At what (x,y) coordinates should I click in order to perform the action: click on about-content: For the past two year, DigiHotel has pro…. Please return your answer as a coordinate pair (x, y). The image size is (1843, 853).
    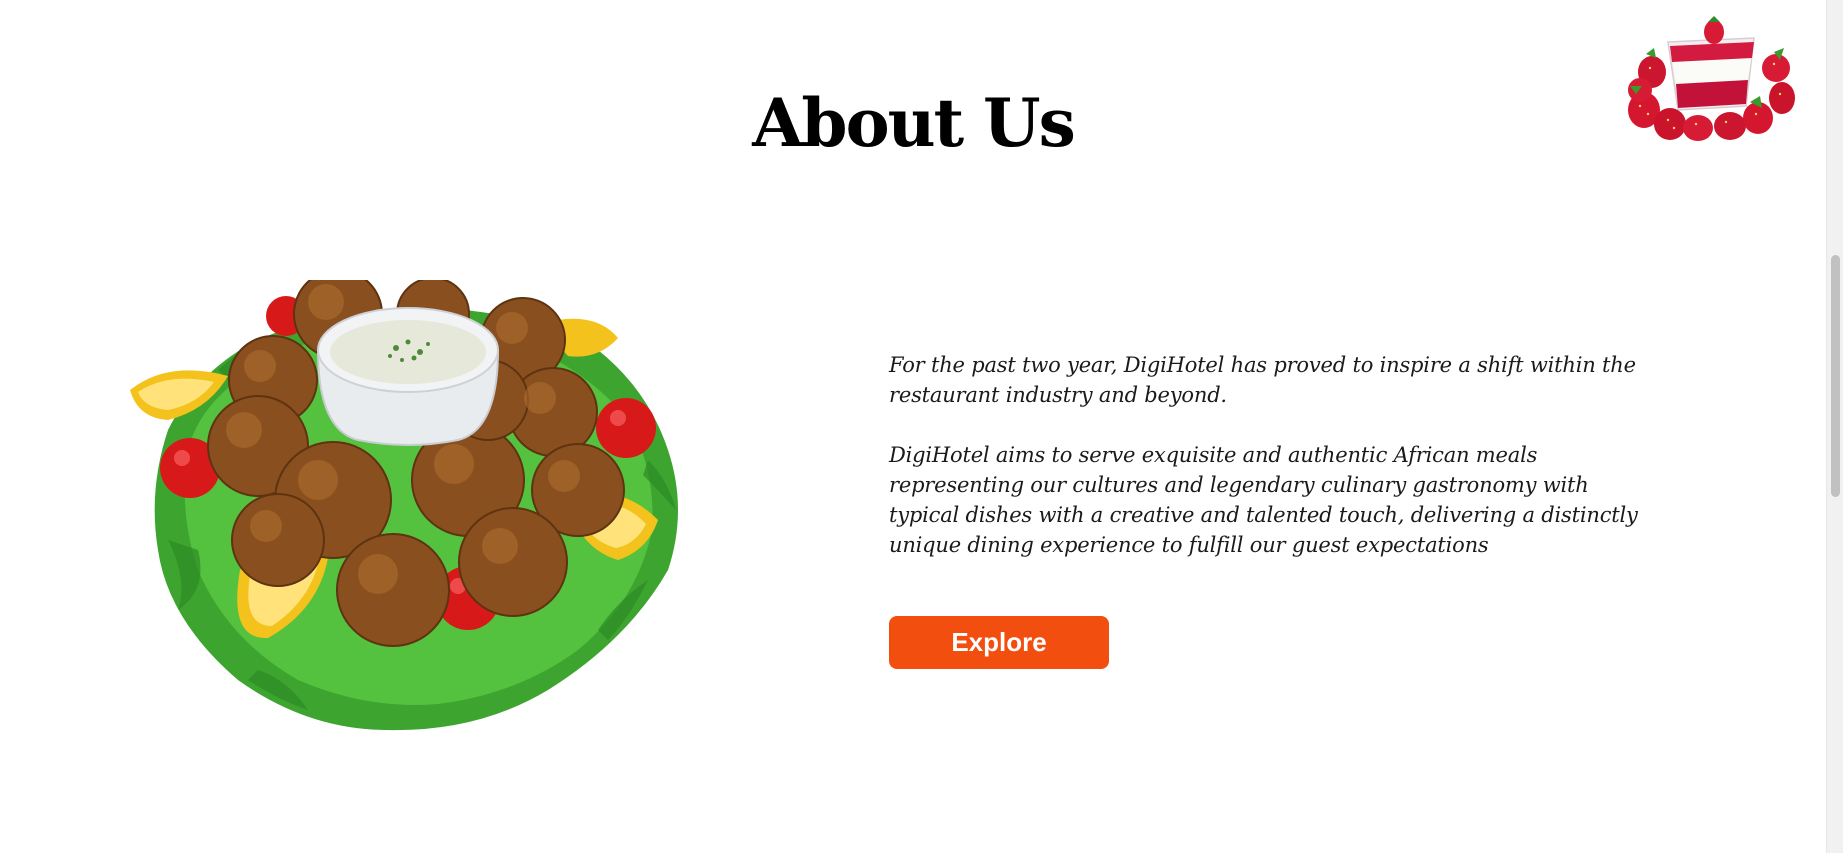
    Looking at the image, I should click on (1264, 455).